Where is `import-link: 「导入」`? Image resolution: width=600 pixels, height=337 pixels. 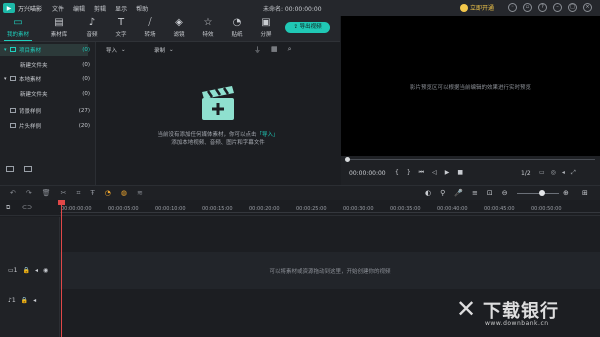 import-link: 「导入」 is located at coordinates (268, 135).